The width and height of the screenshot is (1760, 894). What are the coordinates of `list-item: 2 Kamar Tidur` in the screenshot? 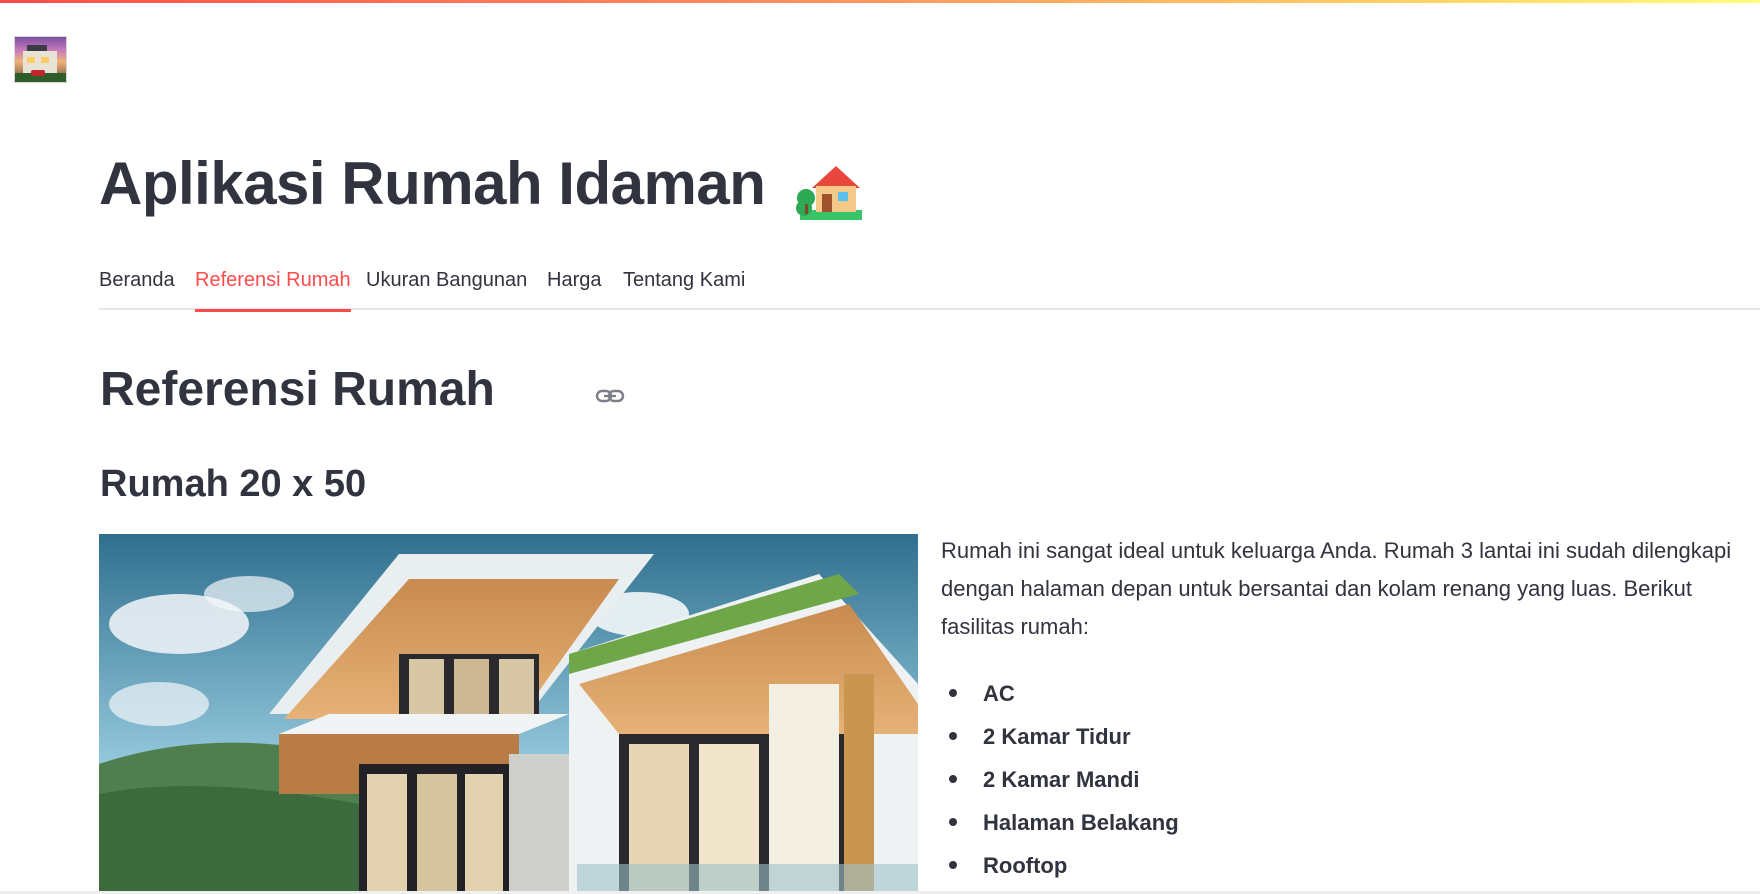 It's located at (1350, 736).